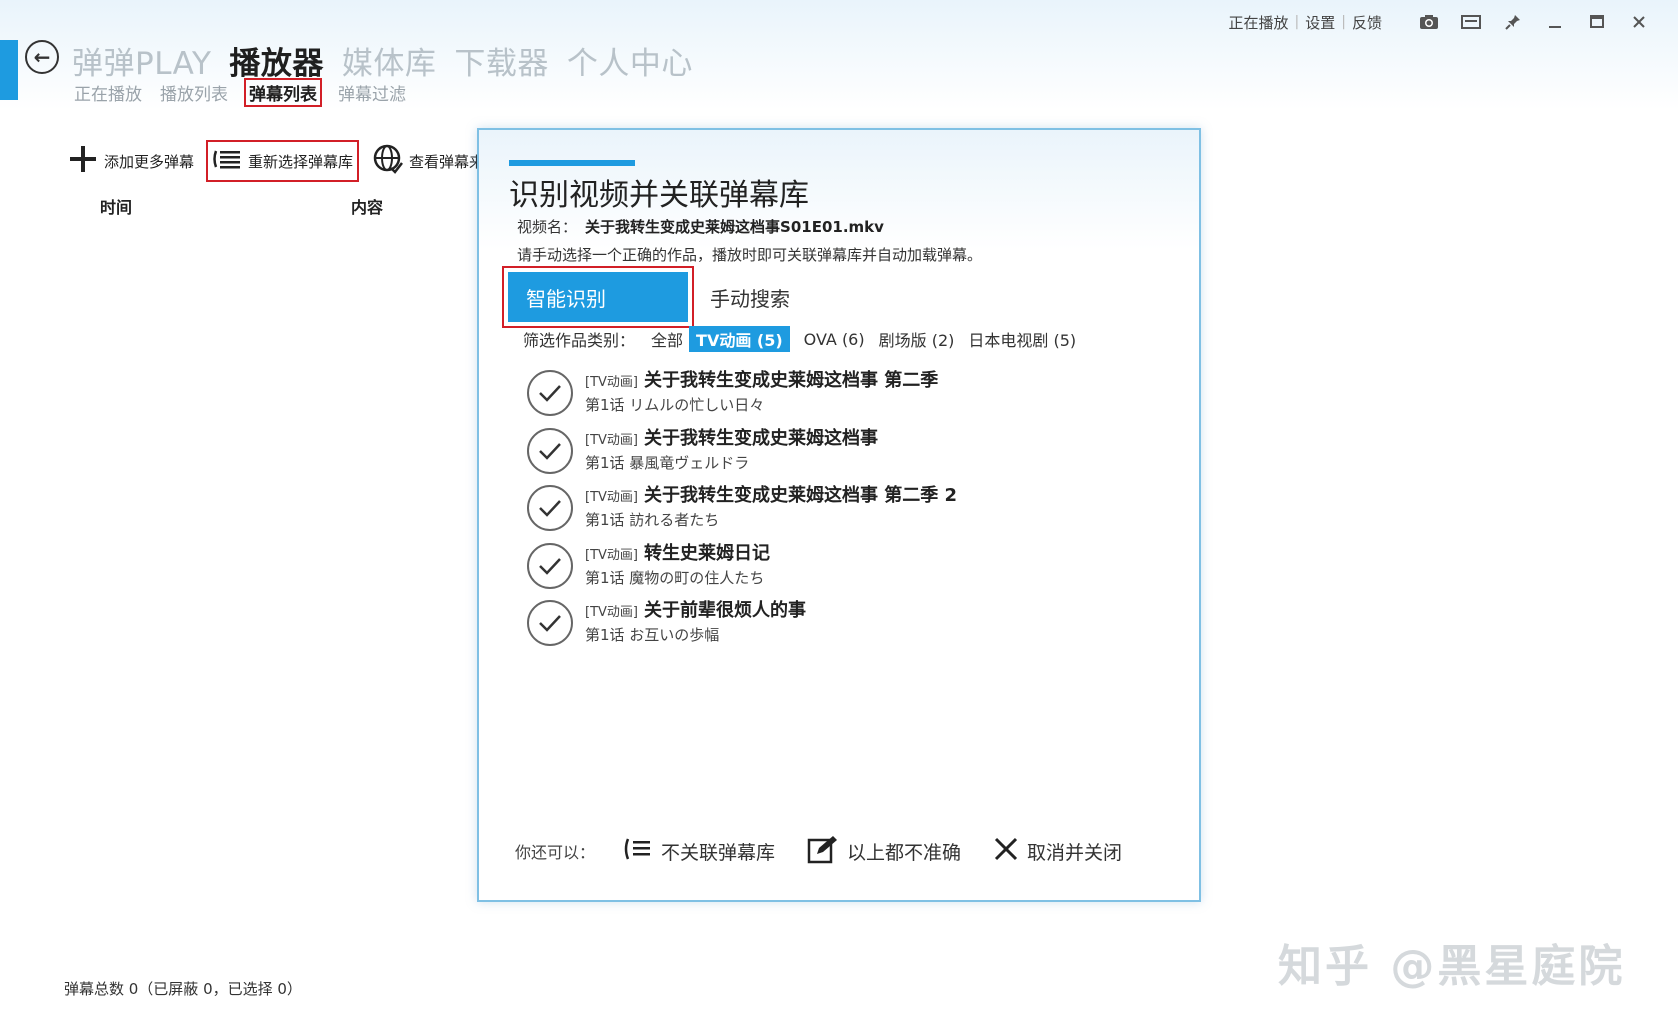 This screenshot has width=1678, height=1030. Describe the element at coordinates (1022, 339) in the screenshot. I see `filter-jp-drama: 日本电视剧 (5)` at that location.